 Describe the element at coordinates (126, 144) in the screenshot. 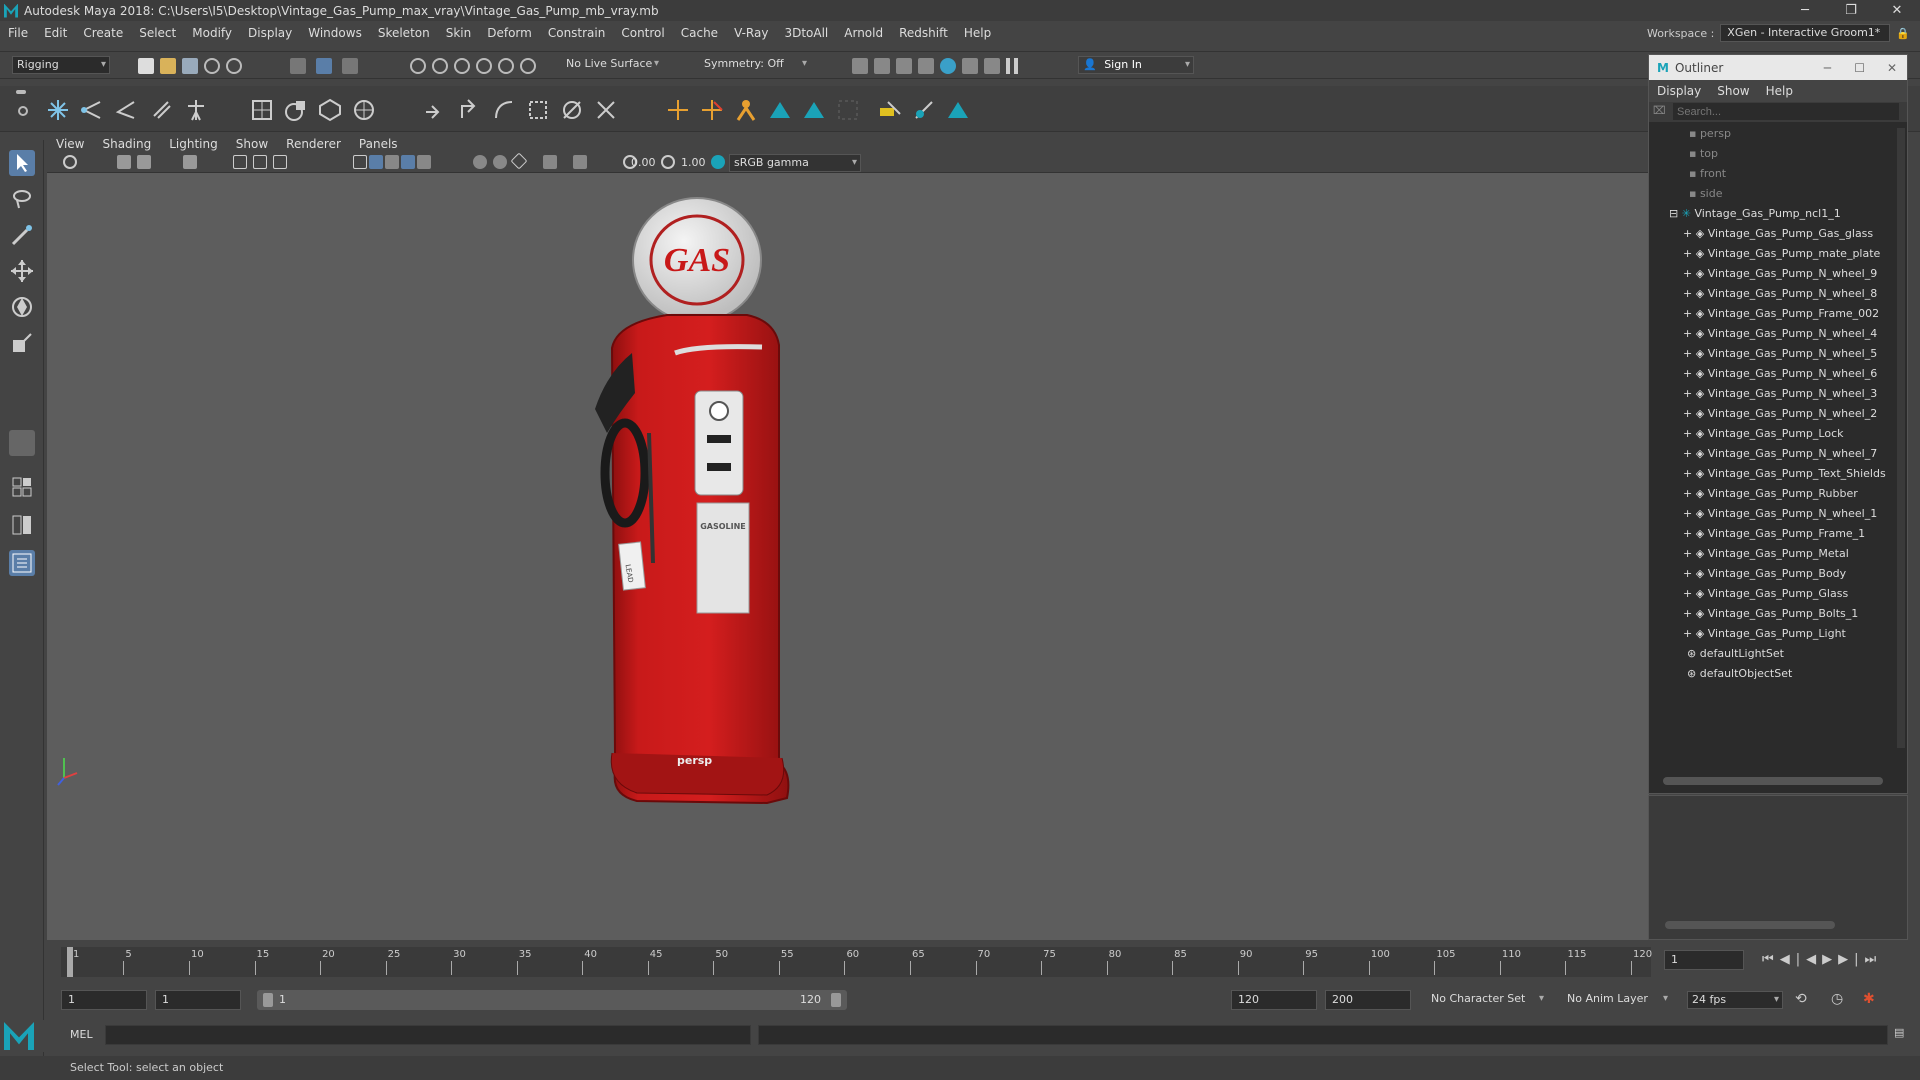

I see `viewport-menu-shading: Shading` at that location.